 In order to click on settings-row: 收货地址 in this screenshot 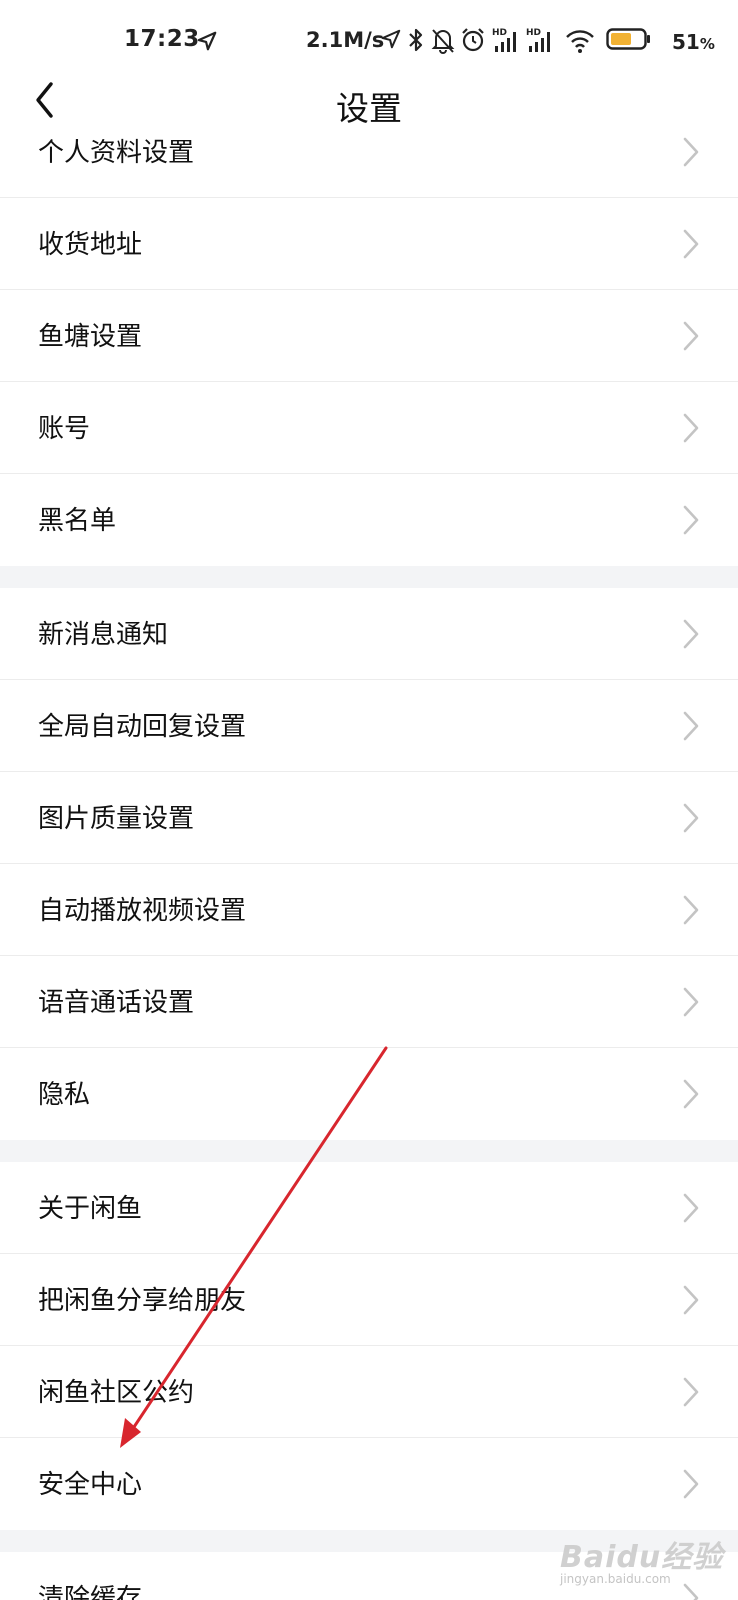, I will do `click(369, 244)`.